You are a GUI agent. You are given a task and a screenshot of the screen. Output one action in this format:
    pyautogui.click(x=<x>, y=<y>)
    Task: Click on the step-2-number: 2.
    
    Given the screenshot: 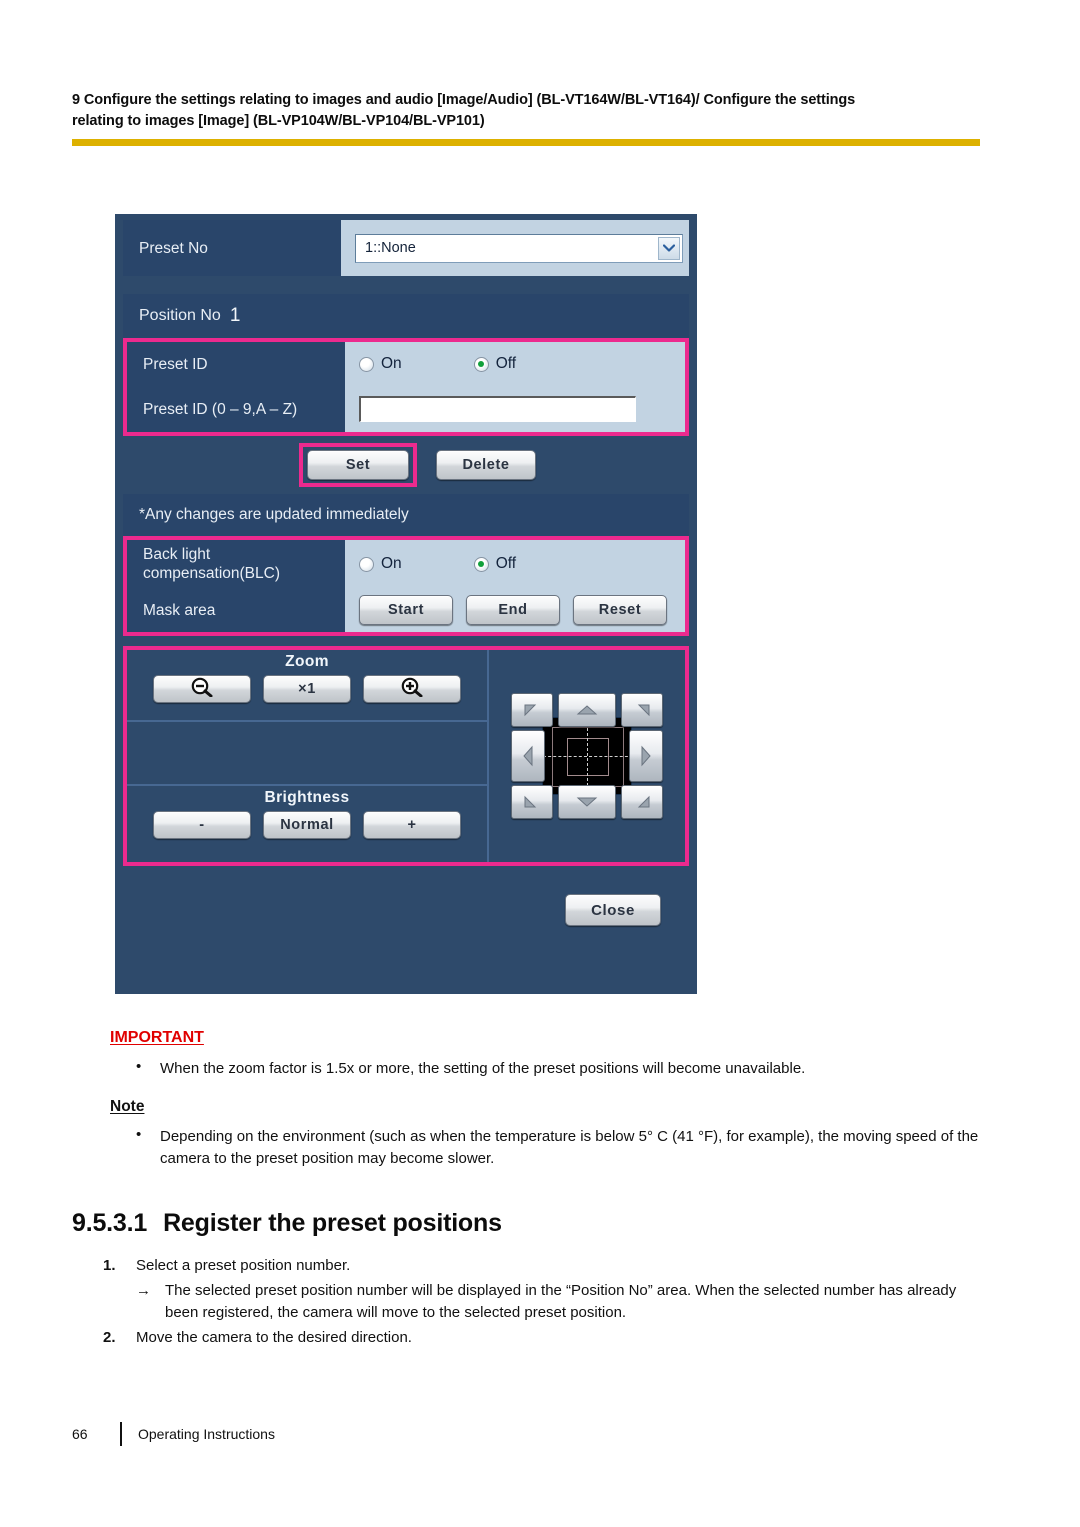 What is the action you would take?
    pyautogui.click(x=109, y=1337)
    